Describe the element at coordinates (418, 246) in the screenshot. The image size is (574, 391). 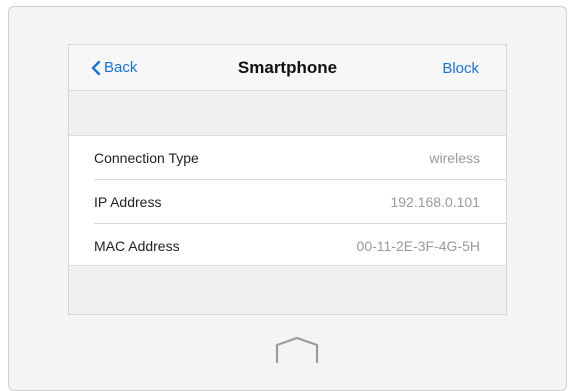
I see `info-value: 00-11-2E-3F-4G-5H` at that location.